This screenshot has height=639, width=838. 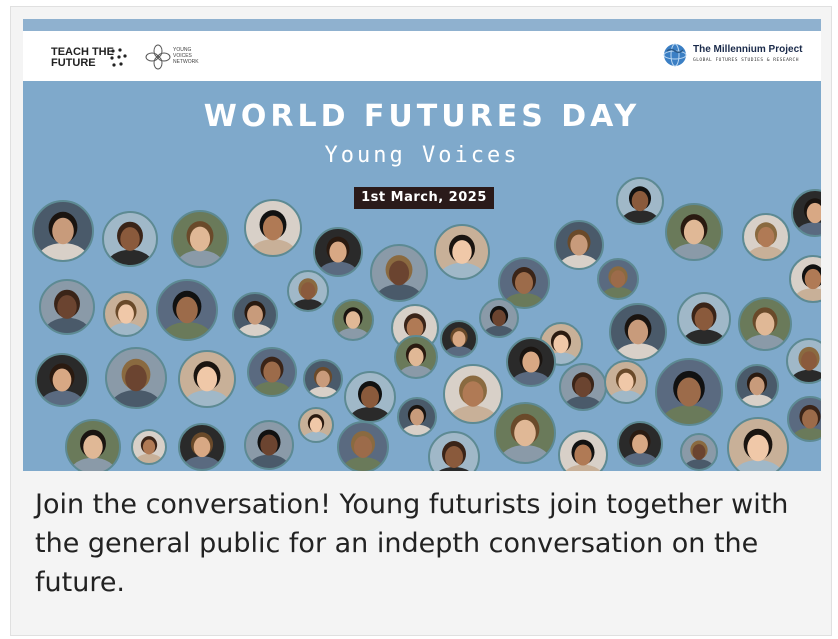 I want to click on event-title: WORLD FUTURES DAY, so click(x=422, y=116).